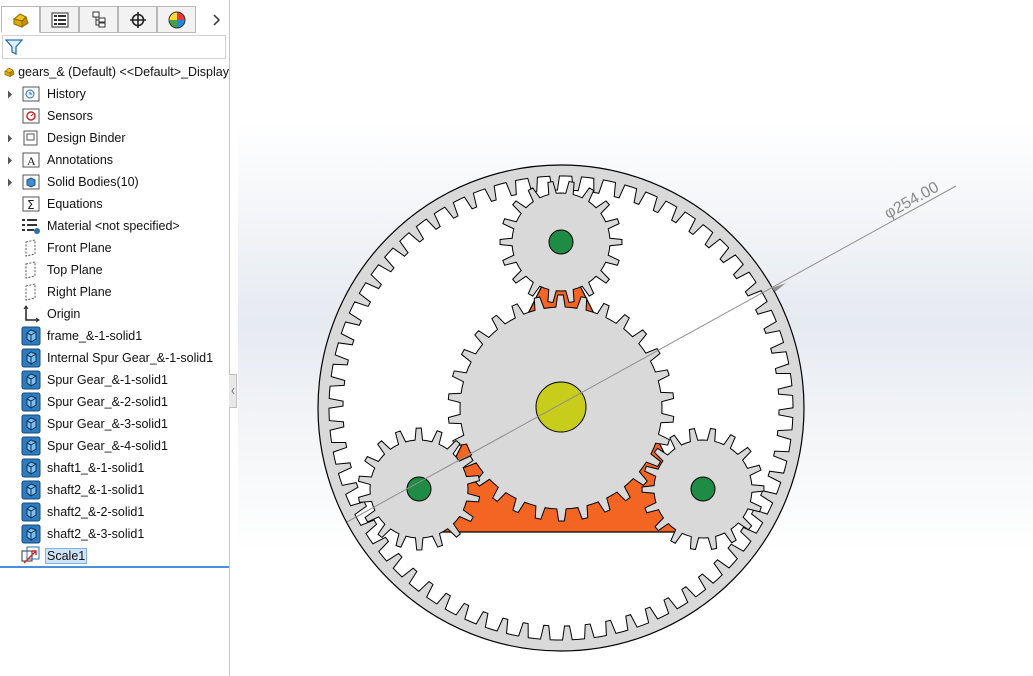 The width and height of the screenshot is (1033, 676). I want to click on equations-icon: Σ, so click(31, 204).